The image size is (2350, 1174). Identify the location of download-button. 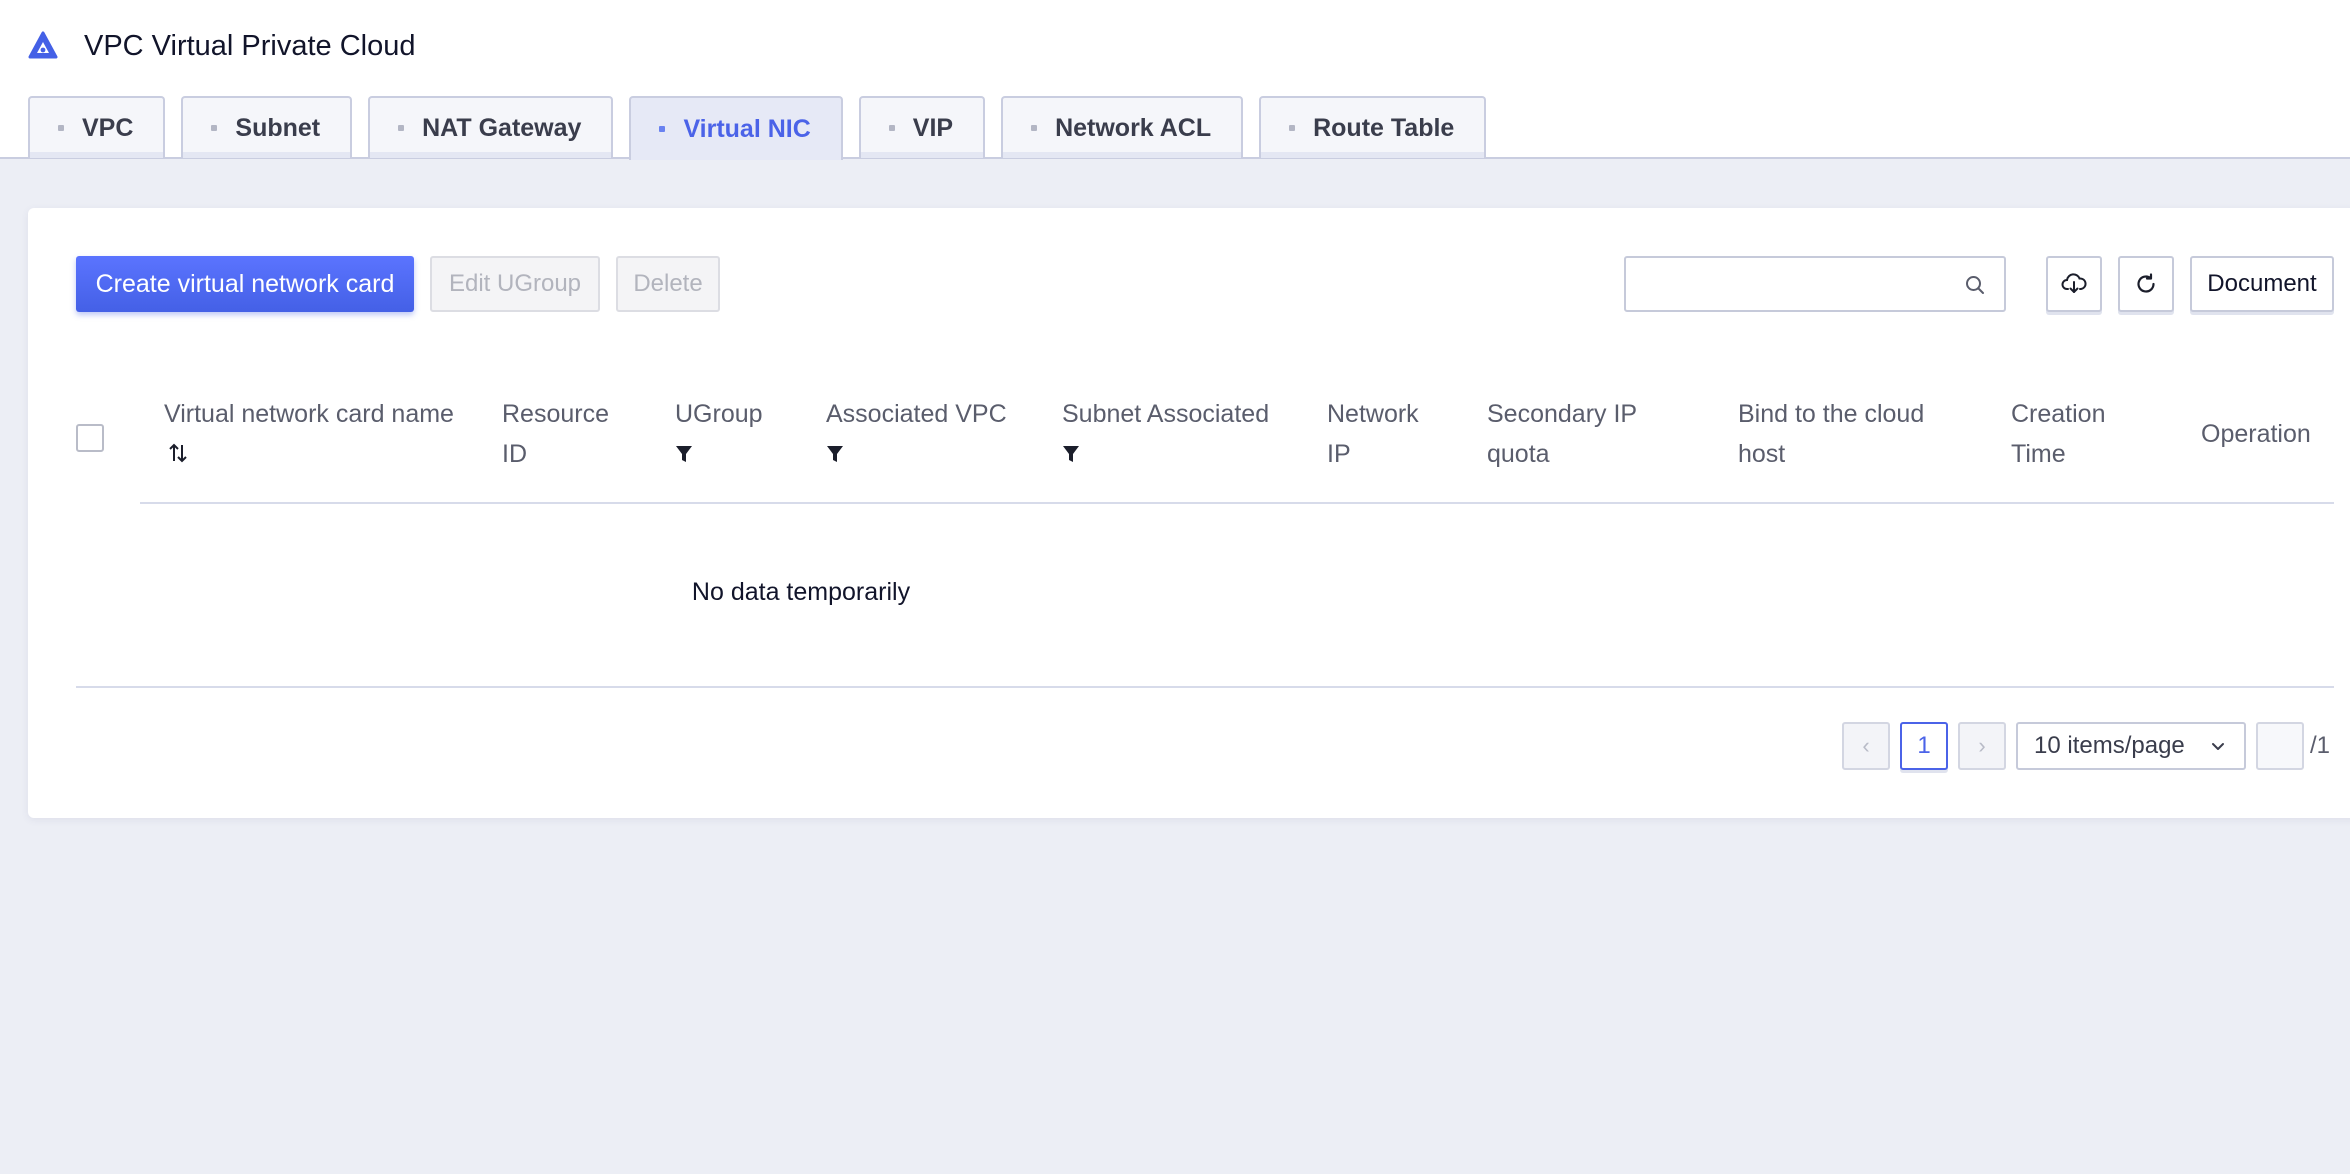
(2074, 284).